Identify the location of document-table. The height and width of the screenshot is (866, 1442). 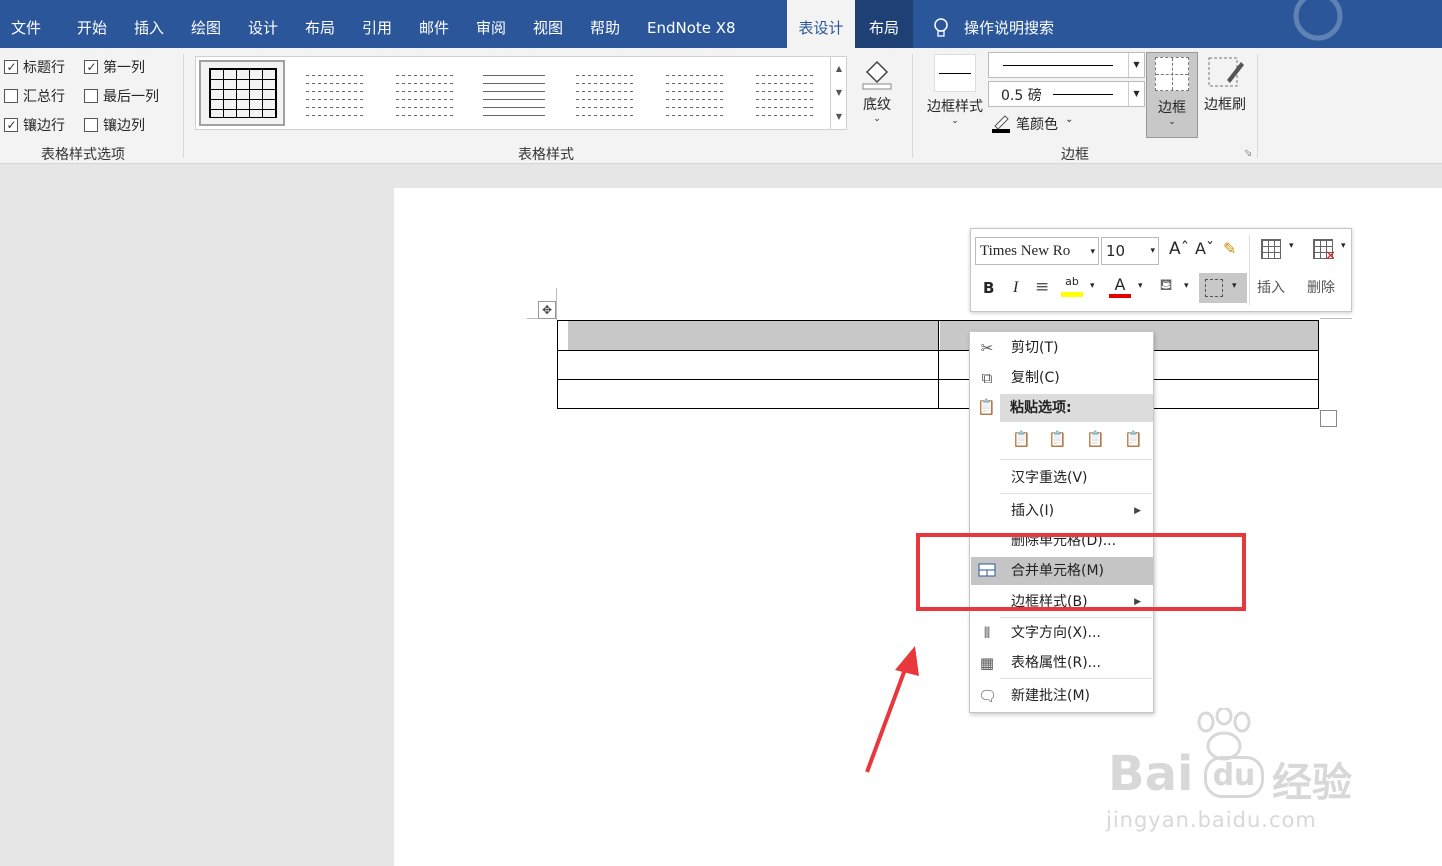
(938, 364).